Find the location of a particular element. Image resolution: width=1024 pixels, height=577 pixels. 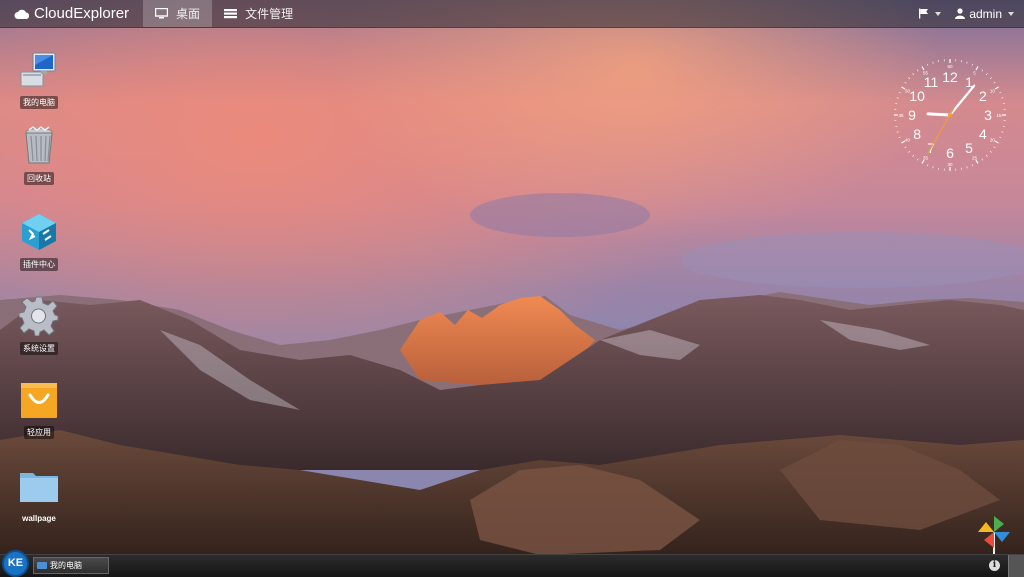

clock-minute-mark: 10 is located at coordinates (993, 91).